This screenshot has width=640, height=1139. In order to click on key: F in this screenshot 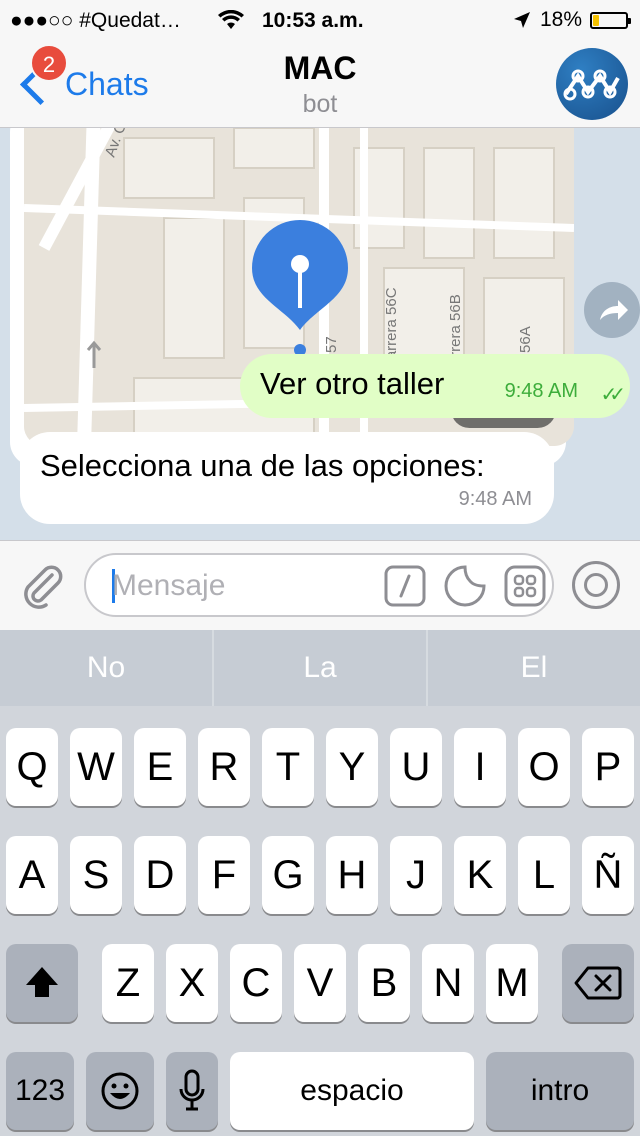, I will do `click(224, 875)`.